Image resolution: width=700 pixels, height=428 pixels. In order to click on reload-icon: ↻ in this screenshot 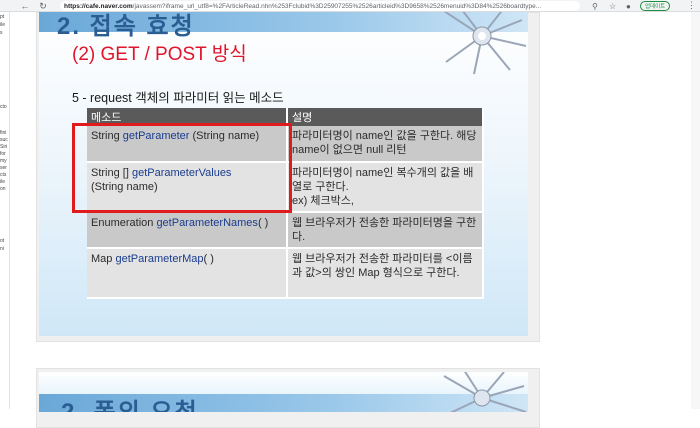, I will do `click(43, 6)`.